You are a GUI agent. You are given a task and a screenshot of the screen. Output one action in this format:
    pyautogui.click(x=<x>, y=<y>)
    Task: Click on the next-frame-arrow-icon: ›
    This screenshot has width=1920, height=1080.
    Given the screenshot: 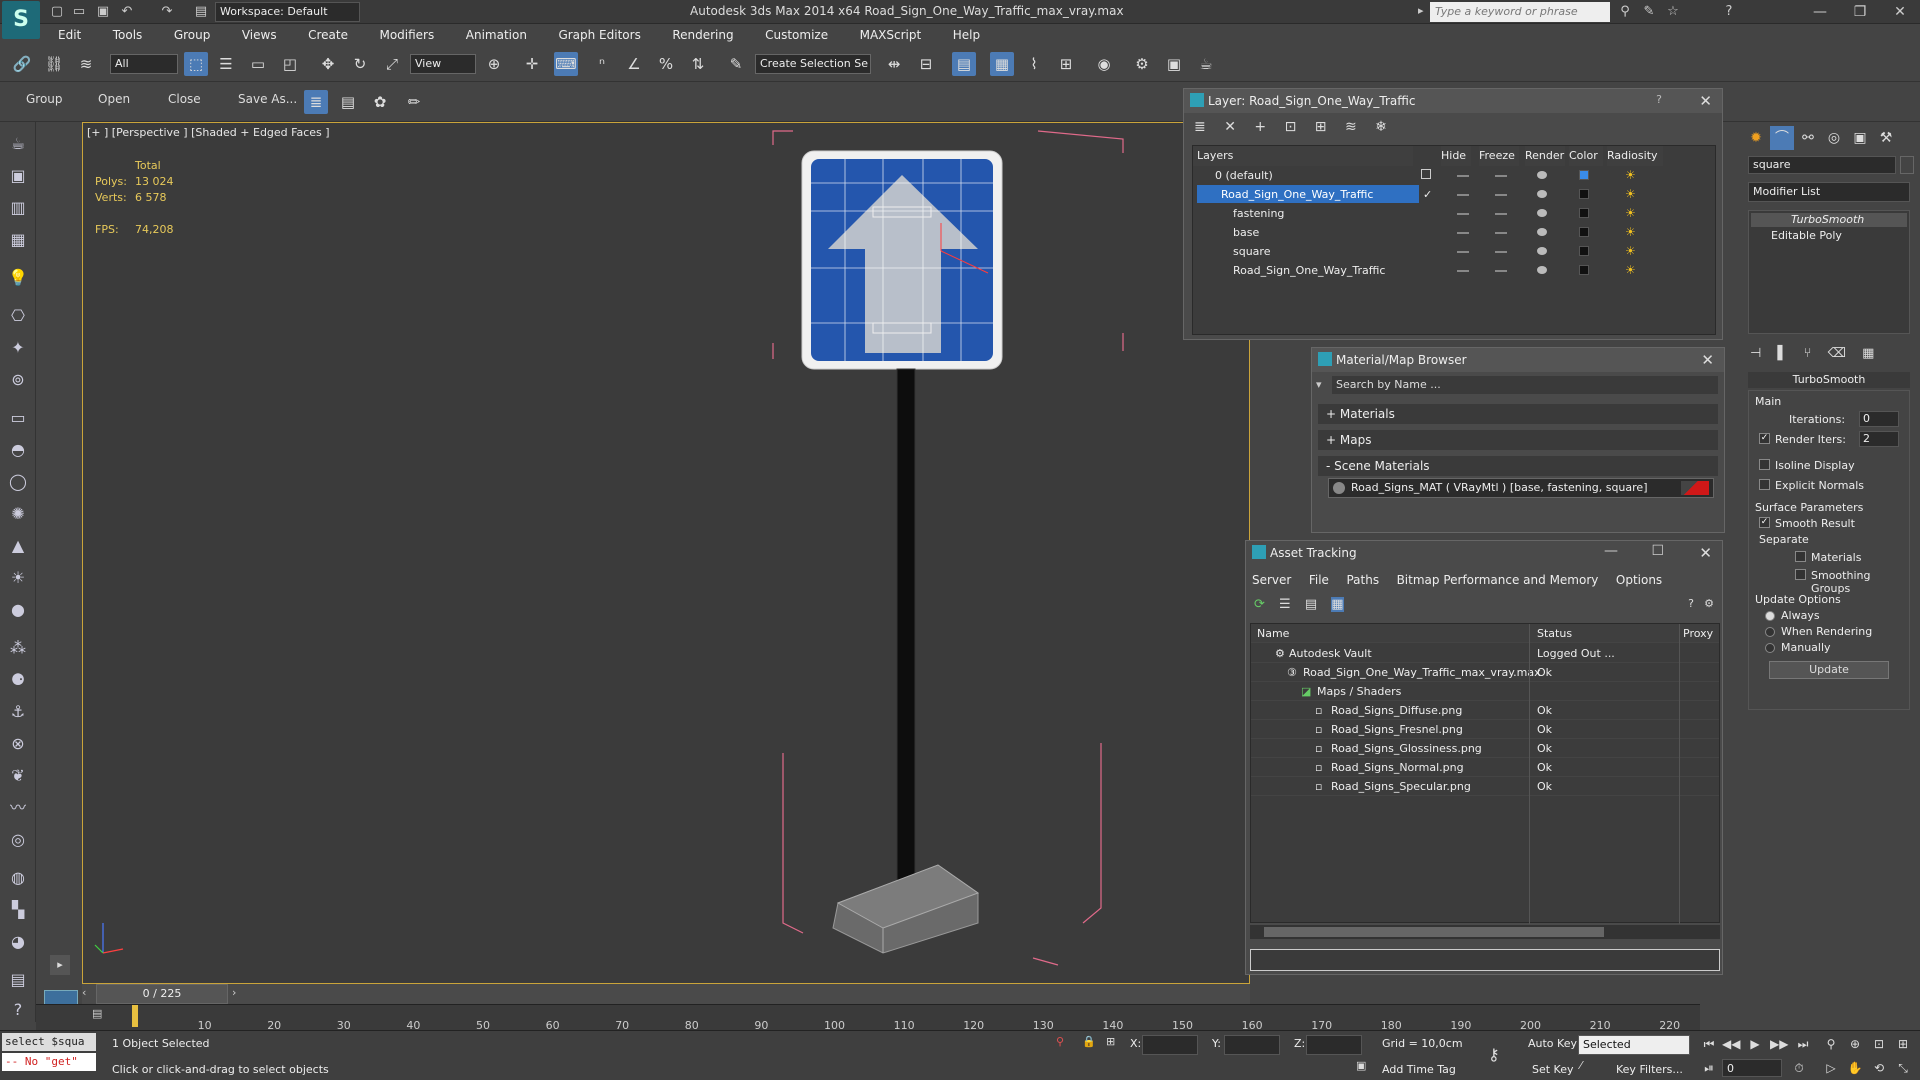 What is the action you would take?
    pyautogui.click(x=234, y=992)
    